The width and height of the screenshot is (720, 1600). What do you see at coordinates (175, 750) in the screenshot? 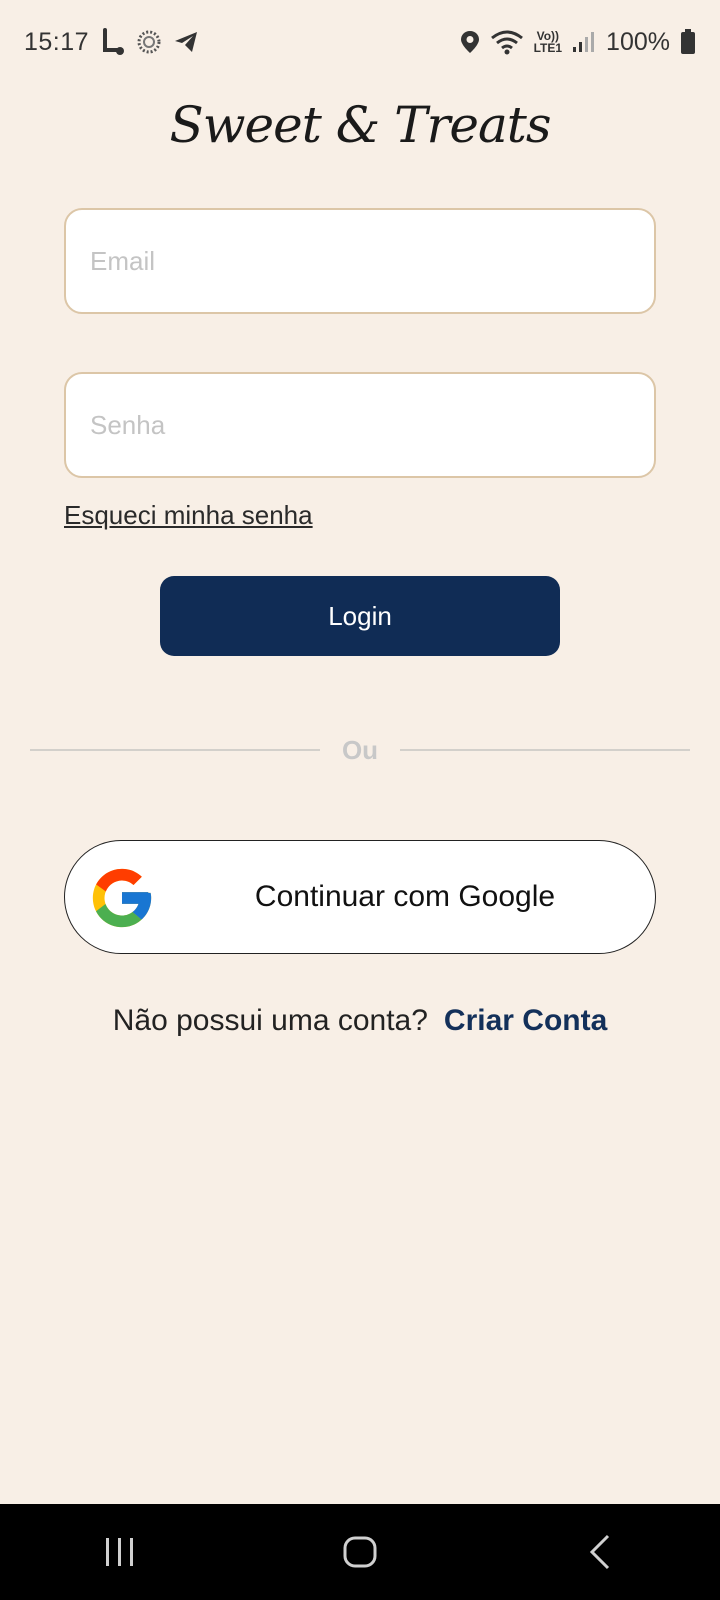
I see `divider-line-left` at bounding box center [175, 750].